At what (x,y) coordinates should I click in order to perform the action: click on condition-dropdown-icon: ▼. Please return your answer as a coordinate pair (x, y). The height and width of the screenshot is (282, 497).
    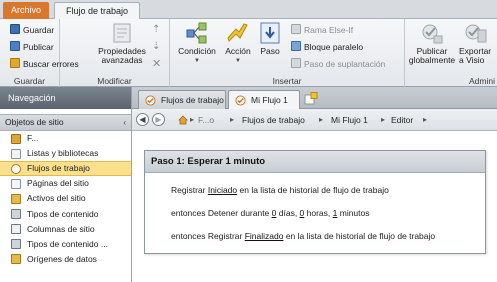
    Looking at the image, I should click on (197, 61).